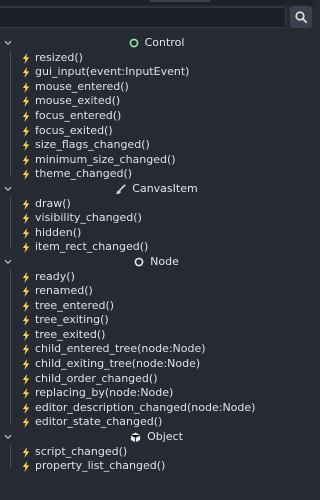 Image resolution: width=320 pixels, height=500 pixels. What do you see at coordinates (156, 335) in the screenshot?
I see `signal-item: tree_exited()` at bounding box center [156, 335].